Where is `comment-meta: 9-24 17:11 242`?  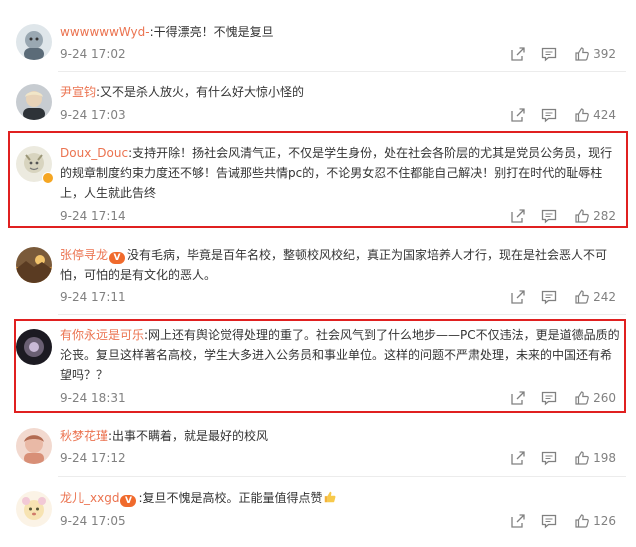 comment-meta: 9-24 17:11 242 is located at coordinates (340, 297).